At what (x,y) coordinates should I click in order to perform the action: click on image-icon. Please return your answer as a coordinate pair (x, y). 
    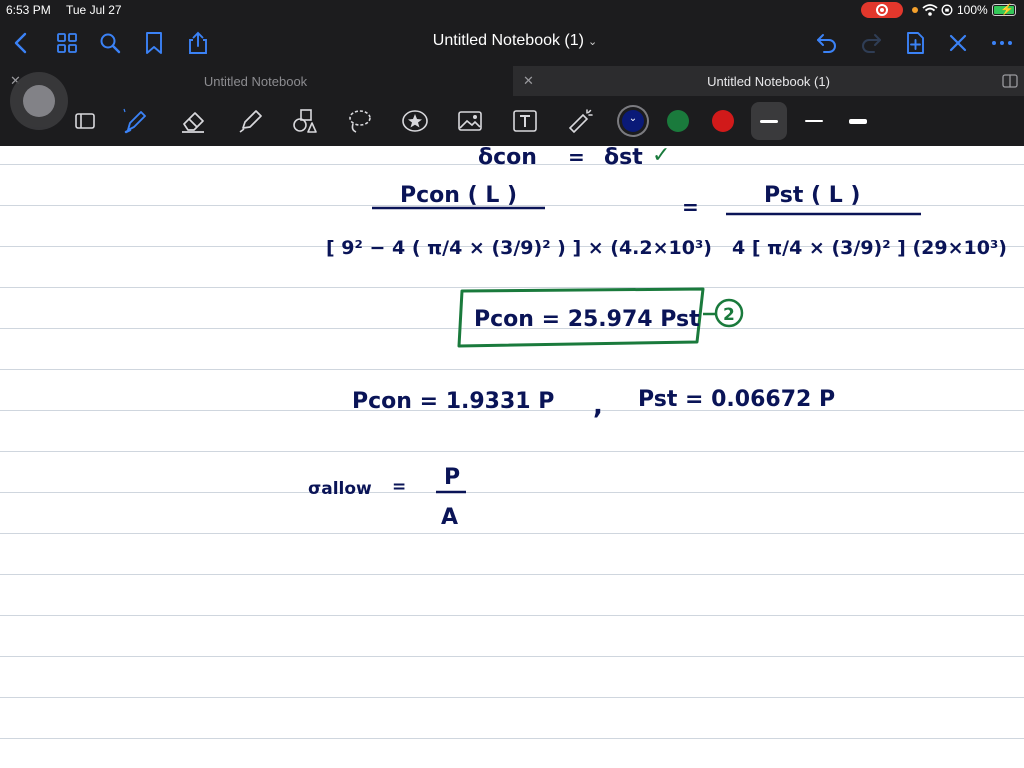
    Looking at the image, I should click on (470, 121).